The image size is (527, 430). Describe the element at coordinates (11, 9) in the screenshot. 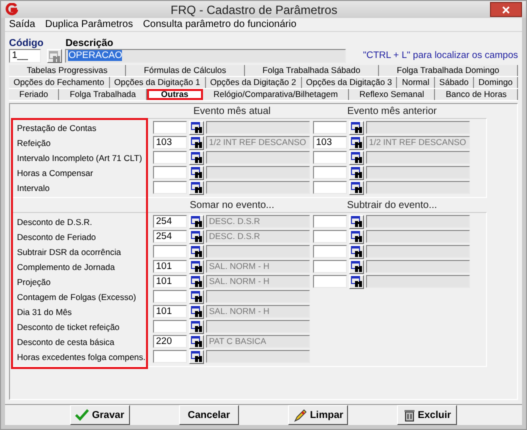

I see `logo-icon` at that location.